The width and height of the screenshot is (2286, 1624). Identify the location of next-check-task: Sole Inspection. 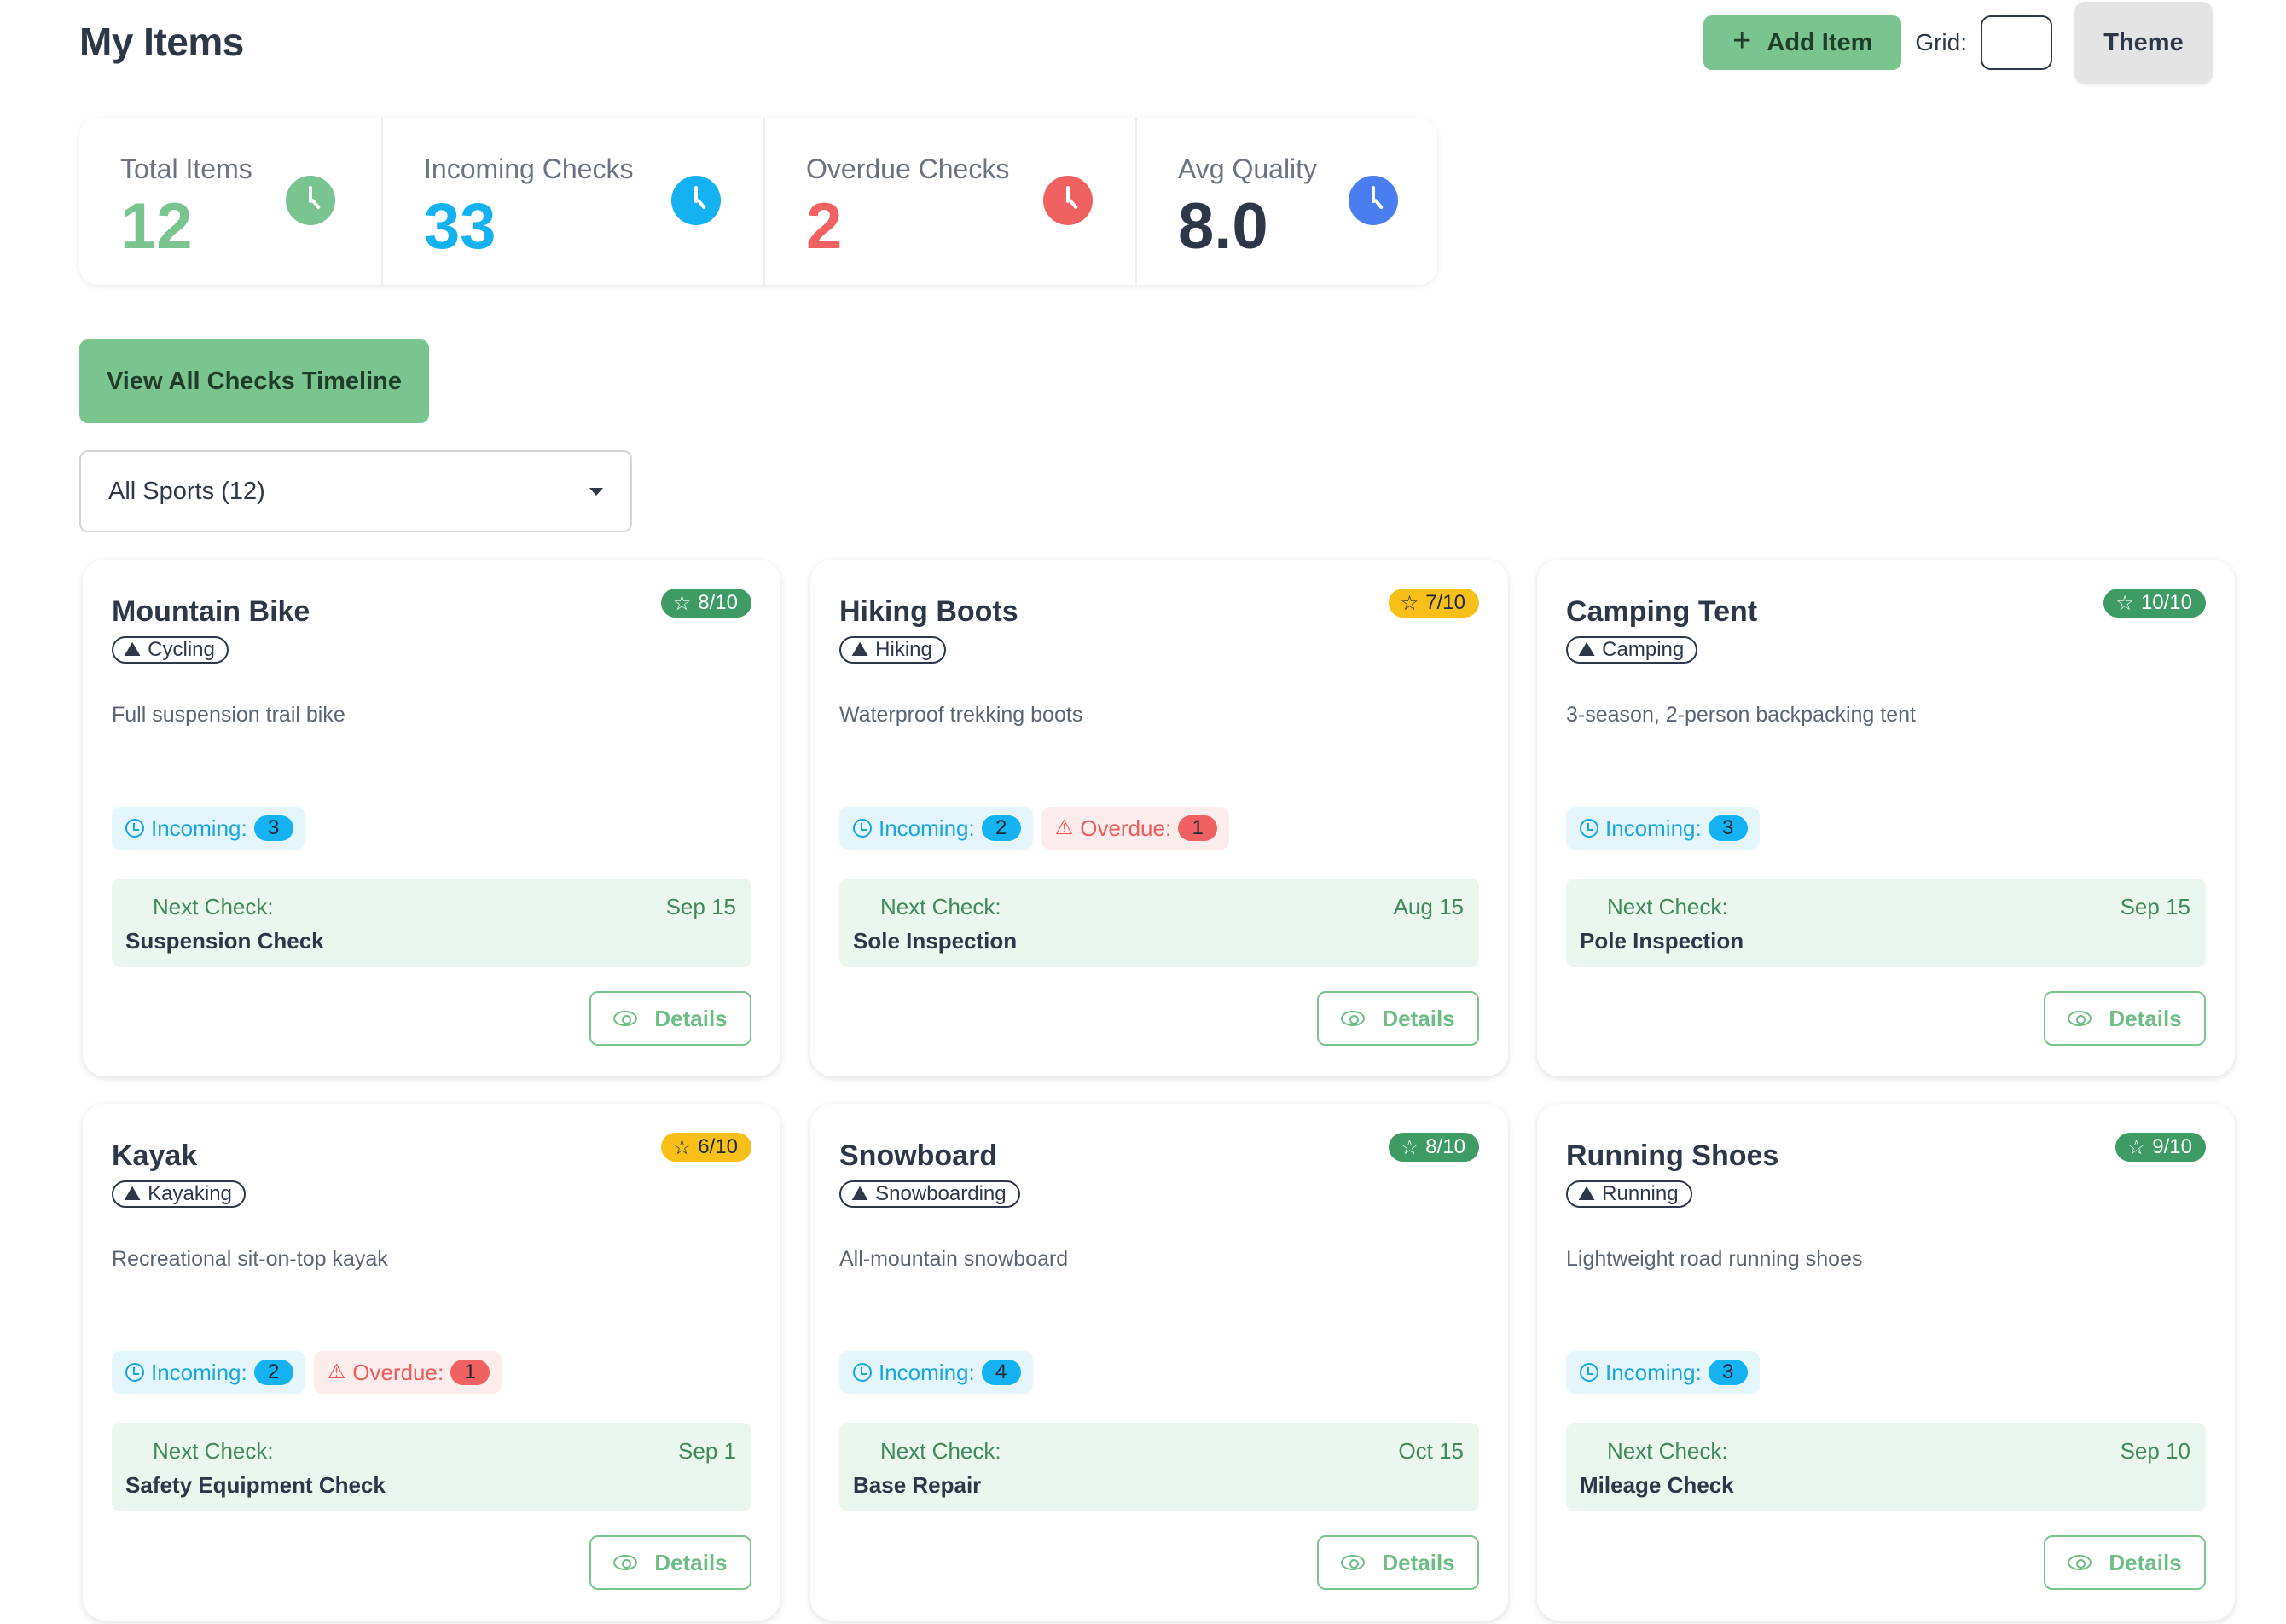
(935, 941).